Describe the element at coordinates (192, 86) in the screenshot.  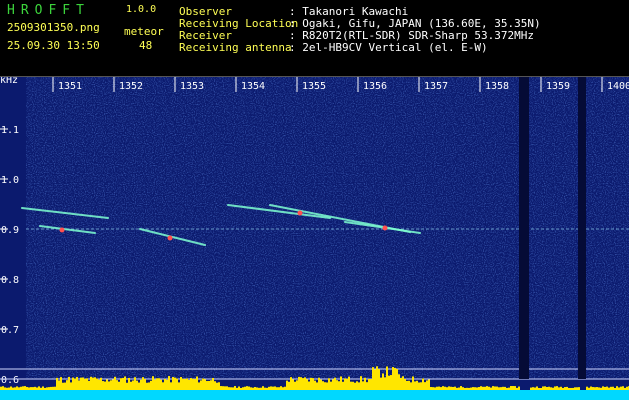
I see `time-tick-label: 1353` at that location.